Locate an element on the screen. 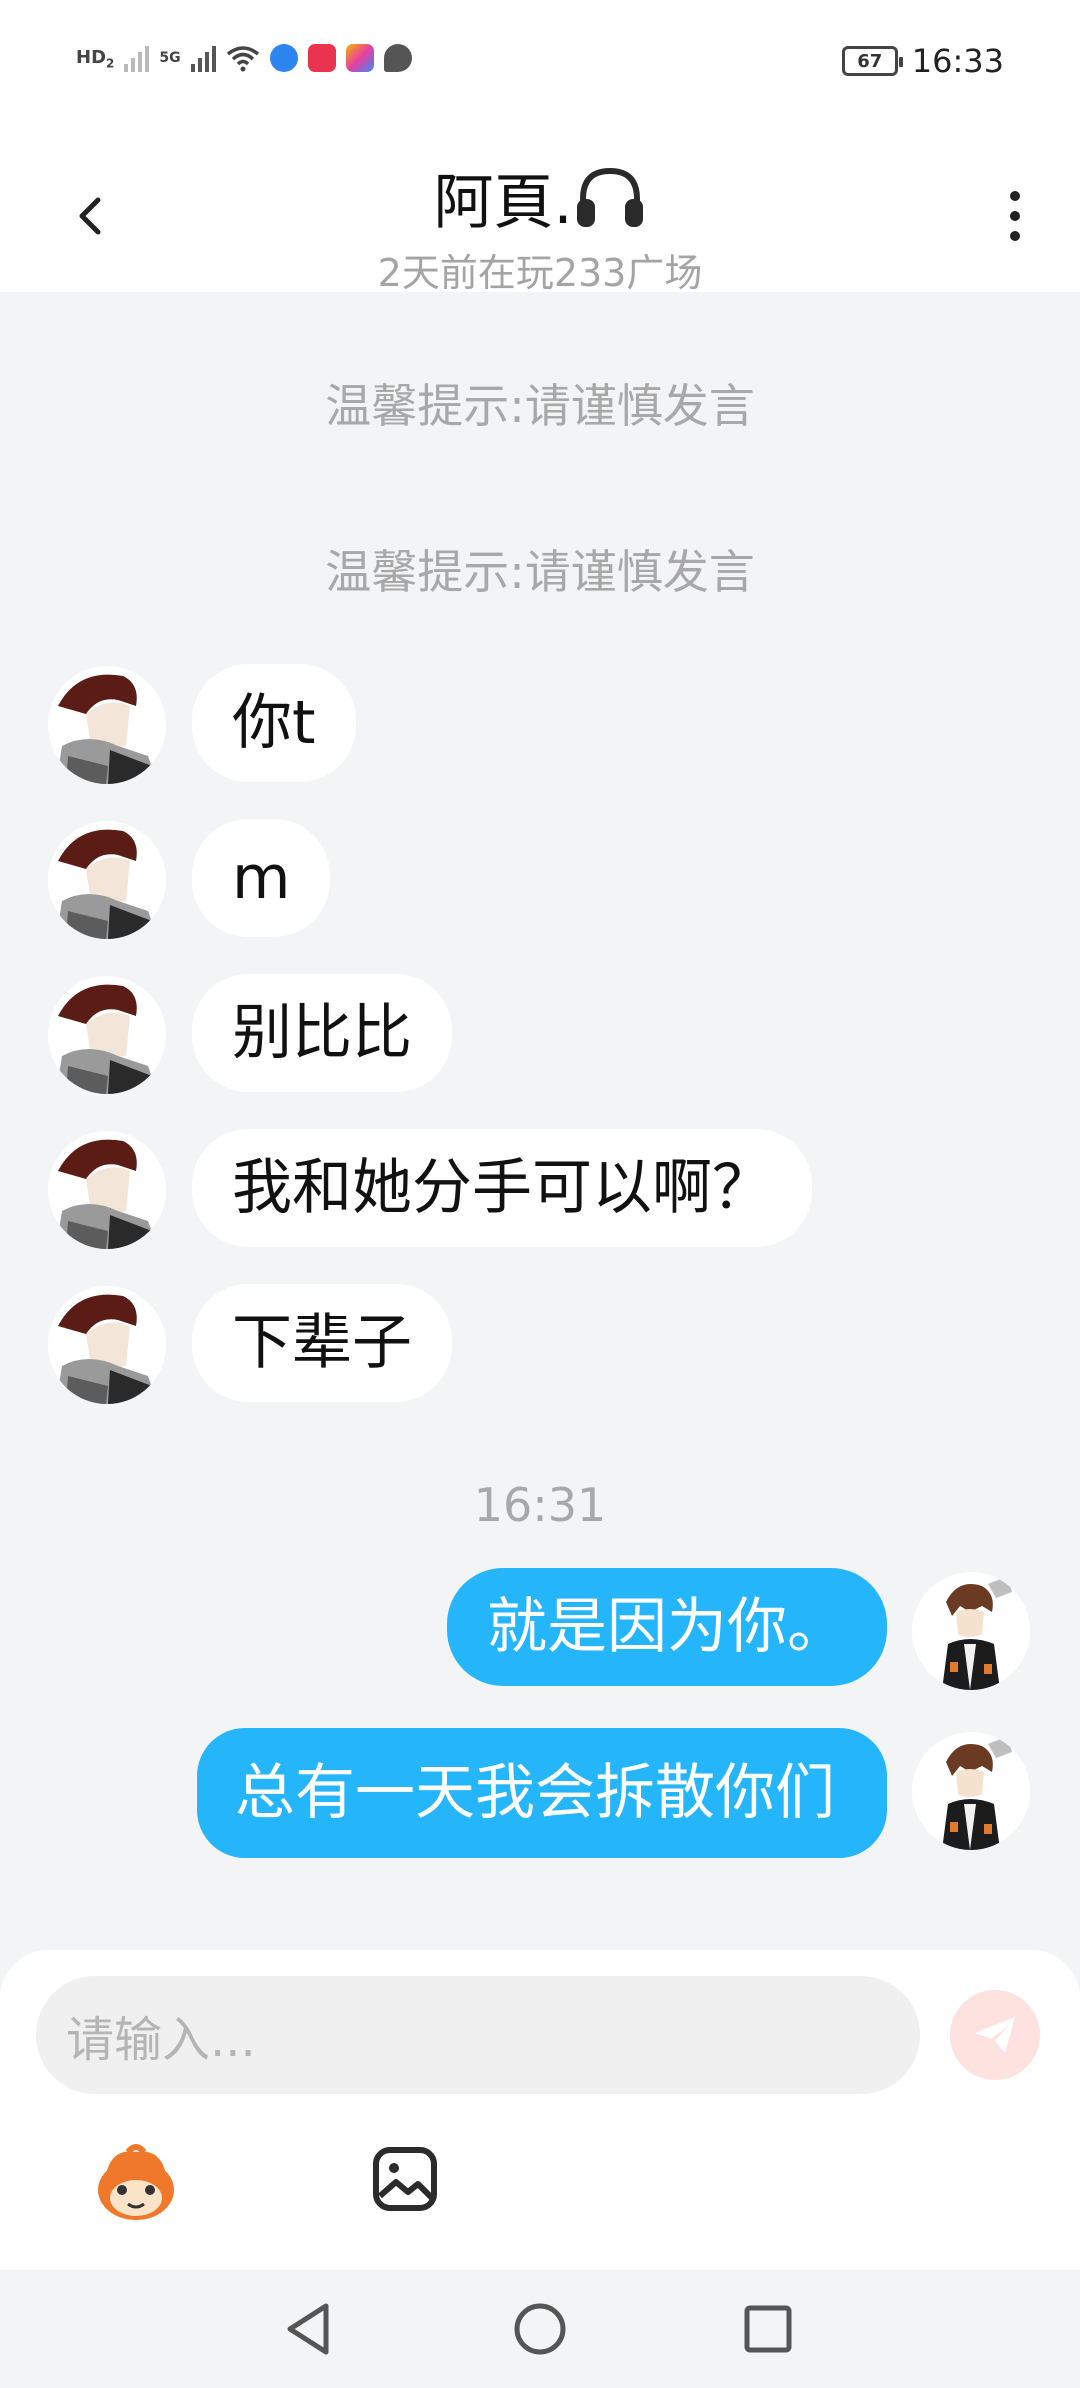 The image size is (1080, 2388). system-navigation-bar is located at coordinates (540, 2329).